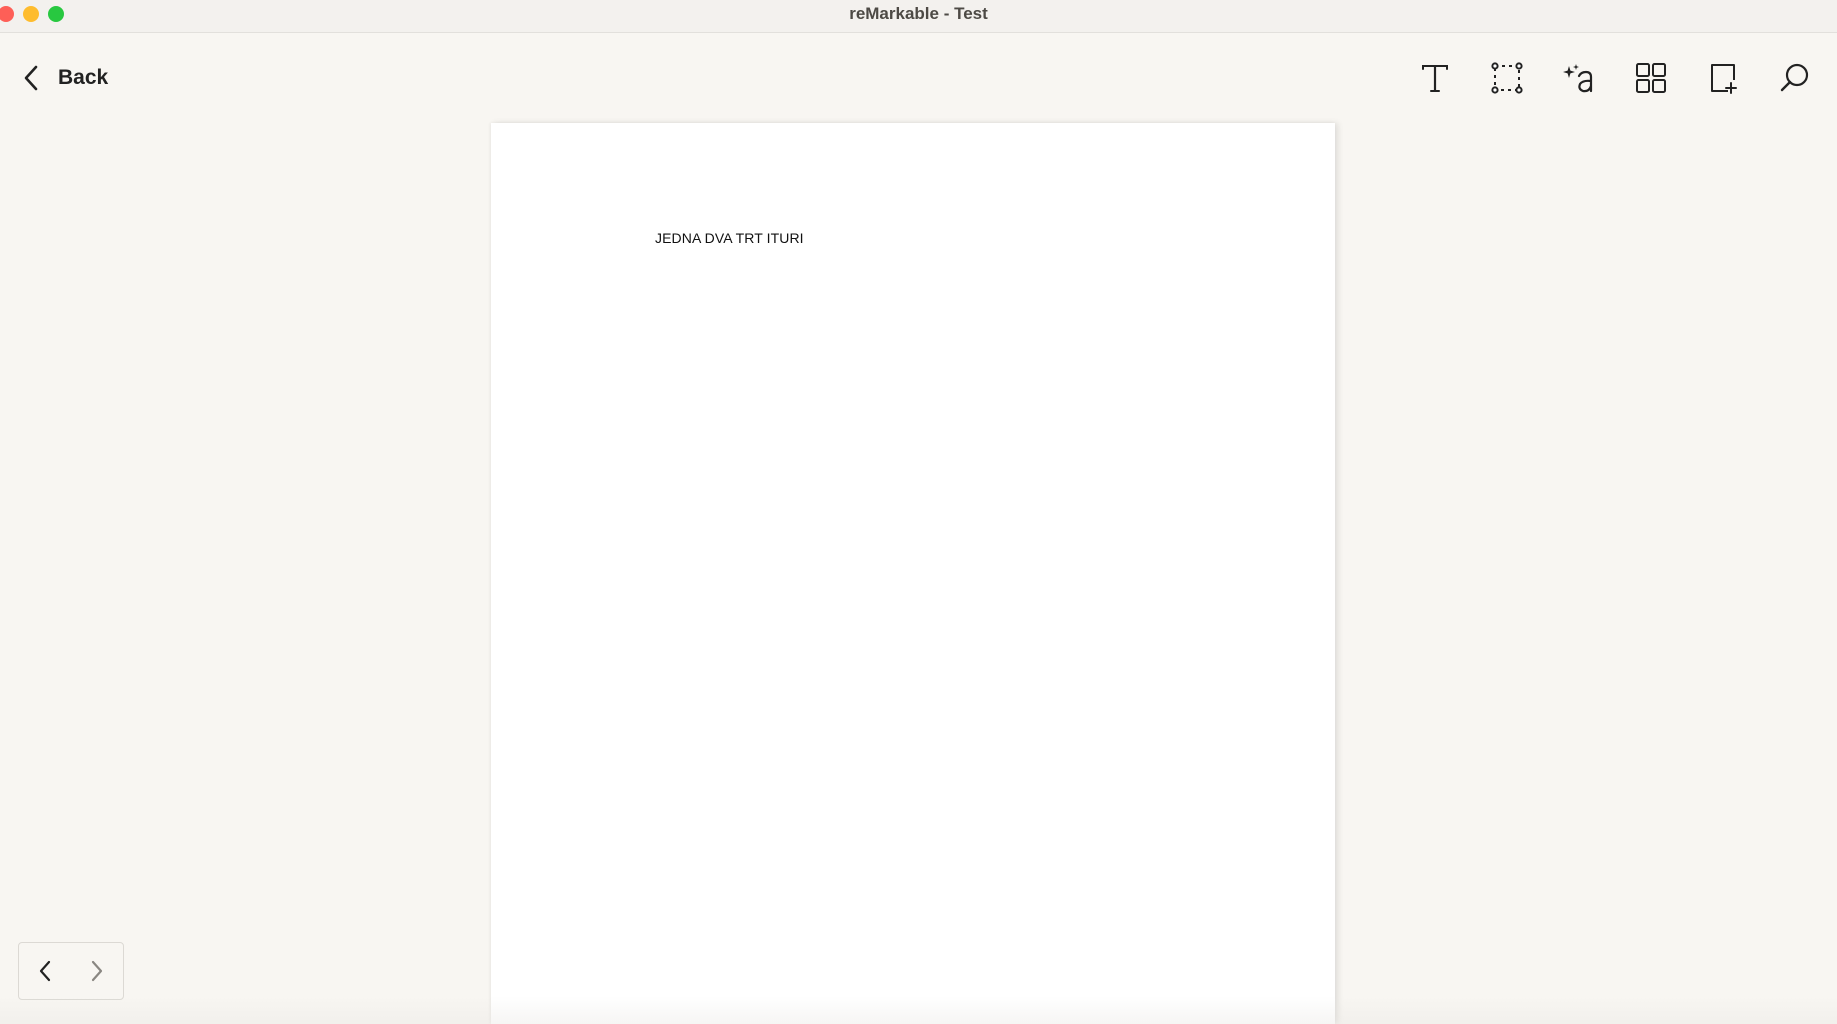 Image resolution: width=1837 pixels, height=1024 pixels. I want to click on sparkle-a-icon, so click(1578, 78).